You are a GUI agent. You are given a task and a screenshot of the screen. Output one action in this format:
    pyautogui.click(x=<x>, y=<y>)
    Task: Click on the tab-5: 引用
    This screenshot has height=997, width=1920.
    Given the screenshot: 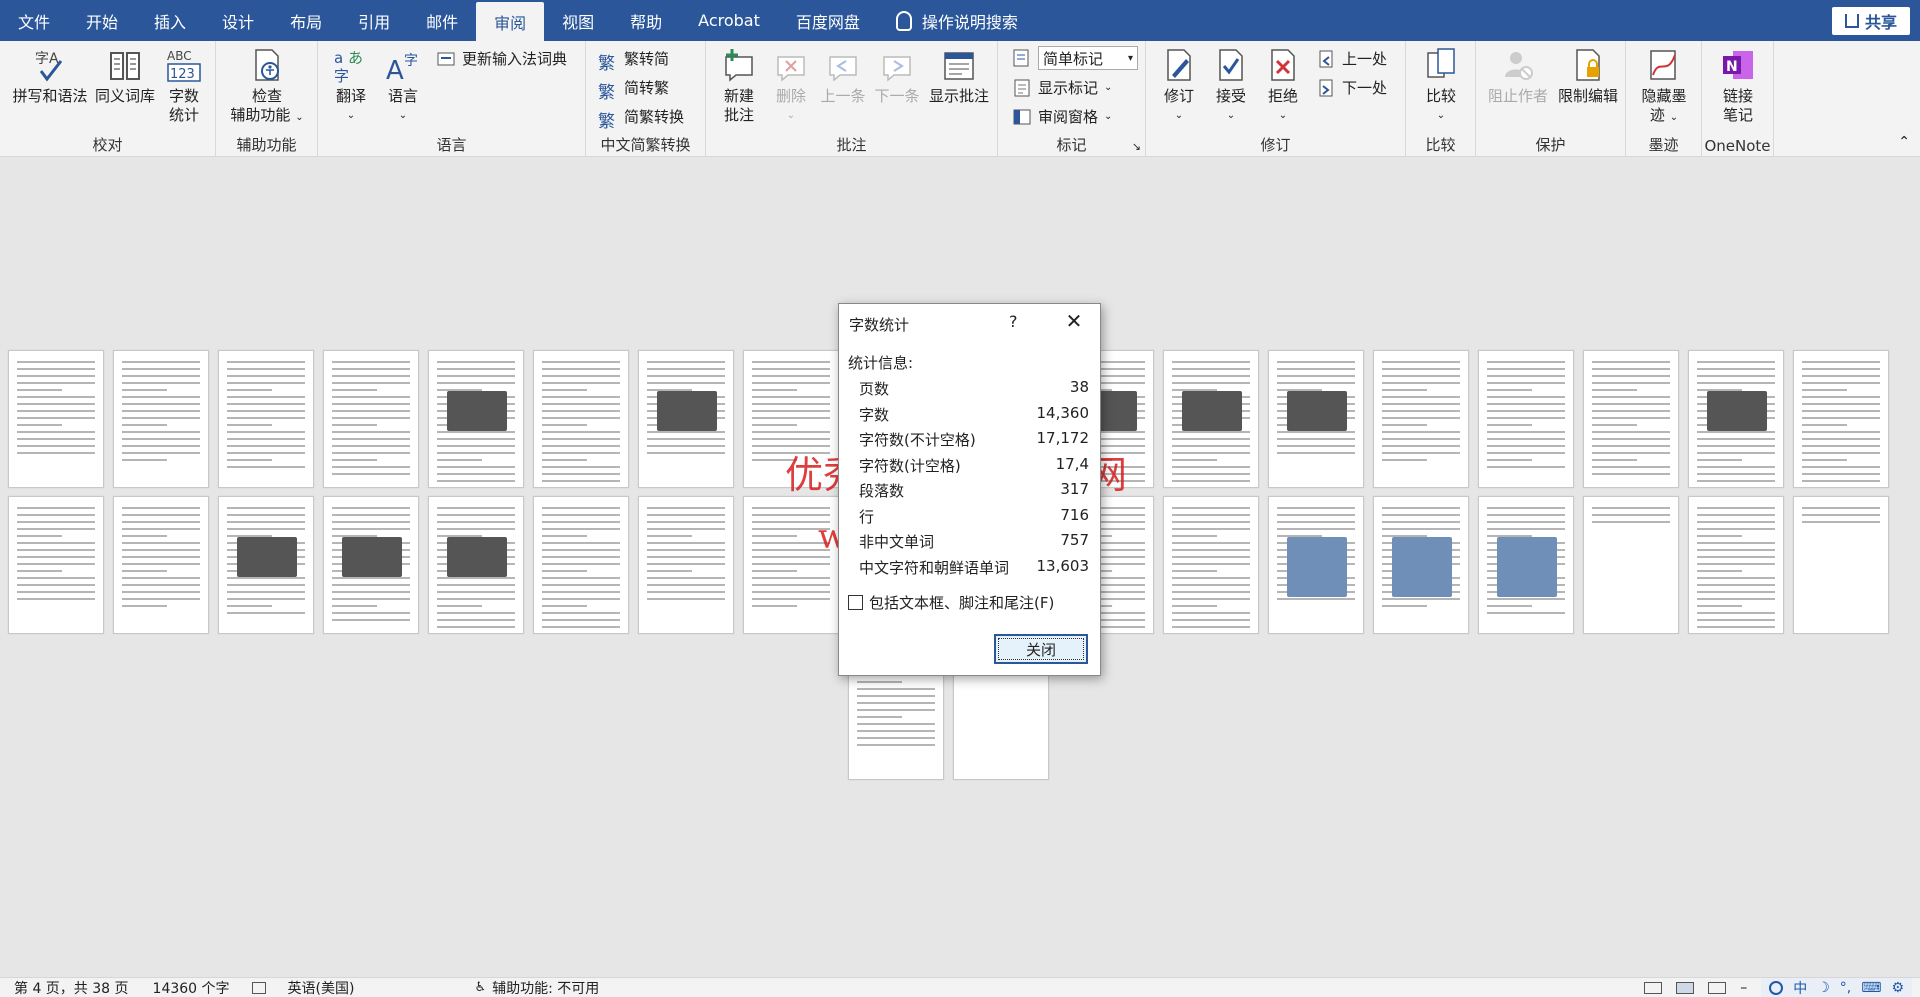 What is the action you would take?
    pyautogui.click(x=374, y=20)
    